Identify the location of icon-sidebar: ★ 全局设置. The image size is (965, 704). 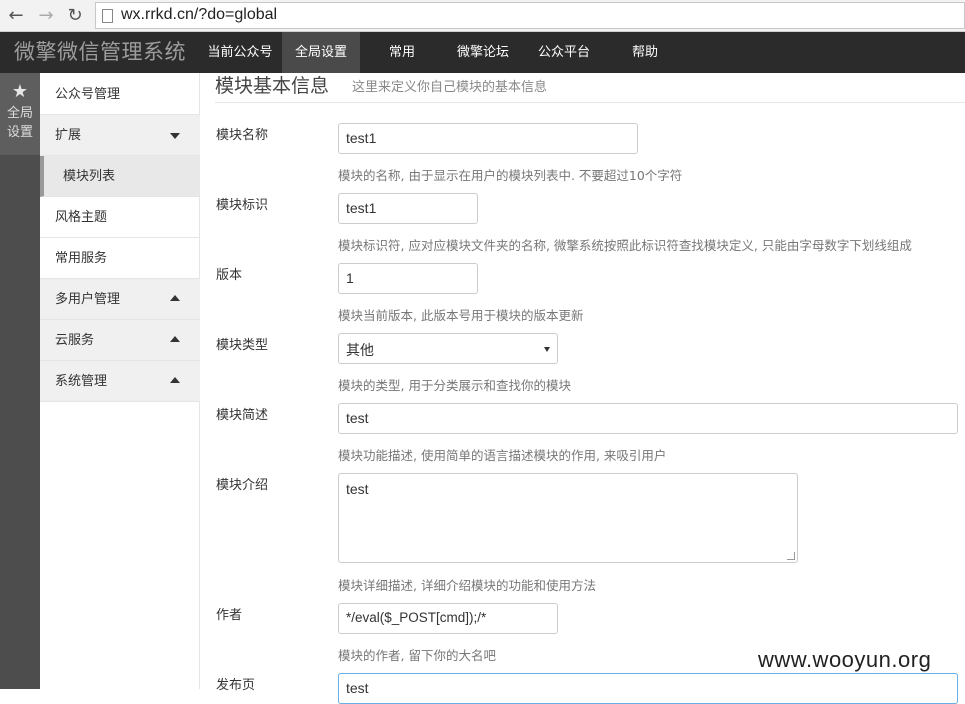
(20, 381).